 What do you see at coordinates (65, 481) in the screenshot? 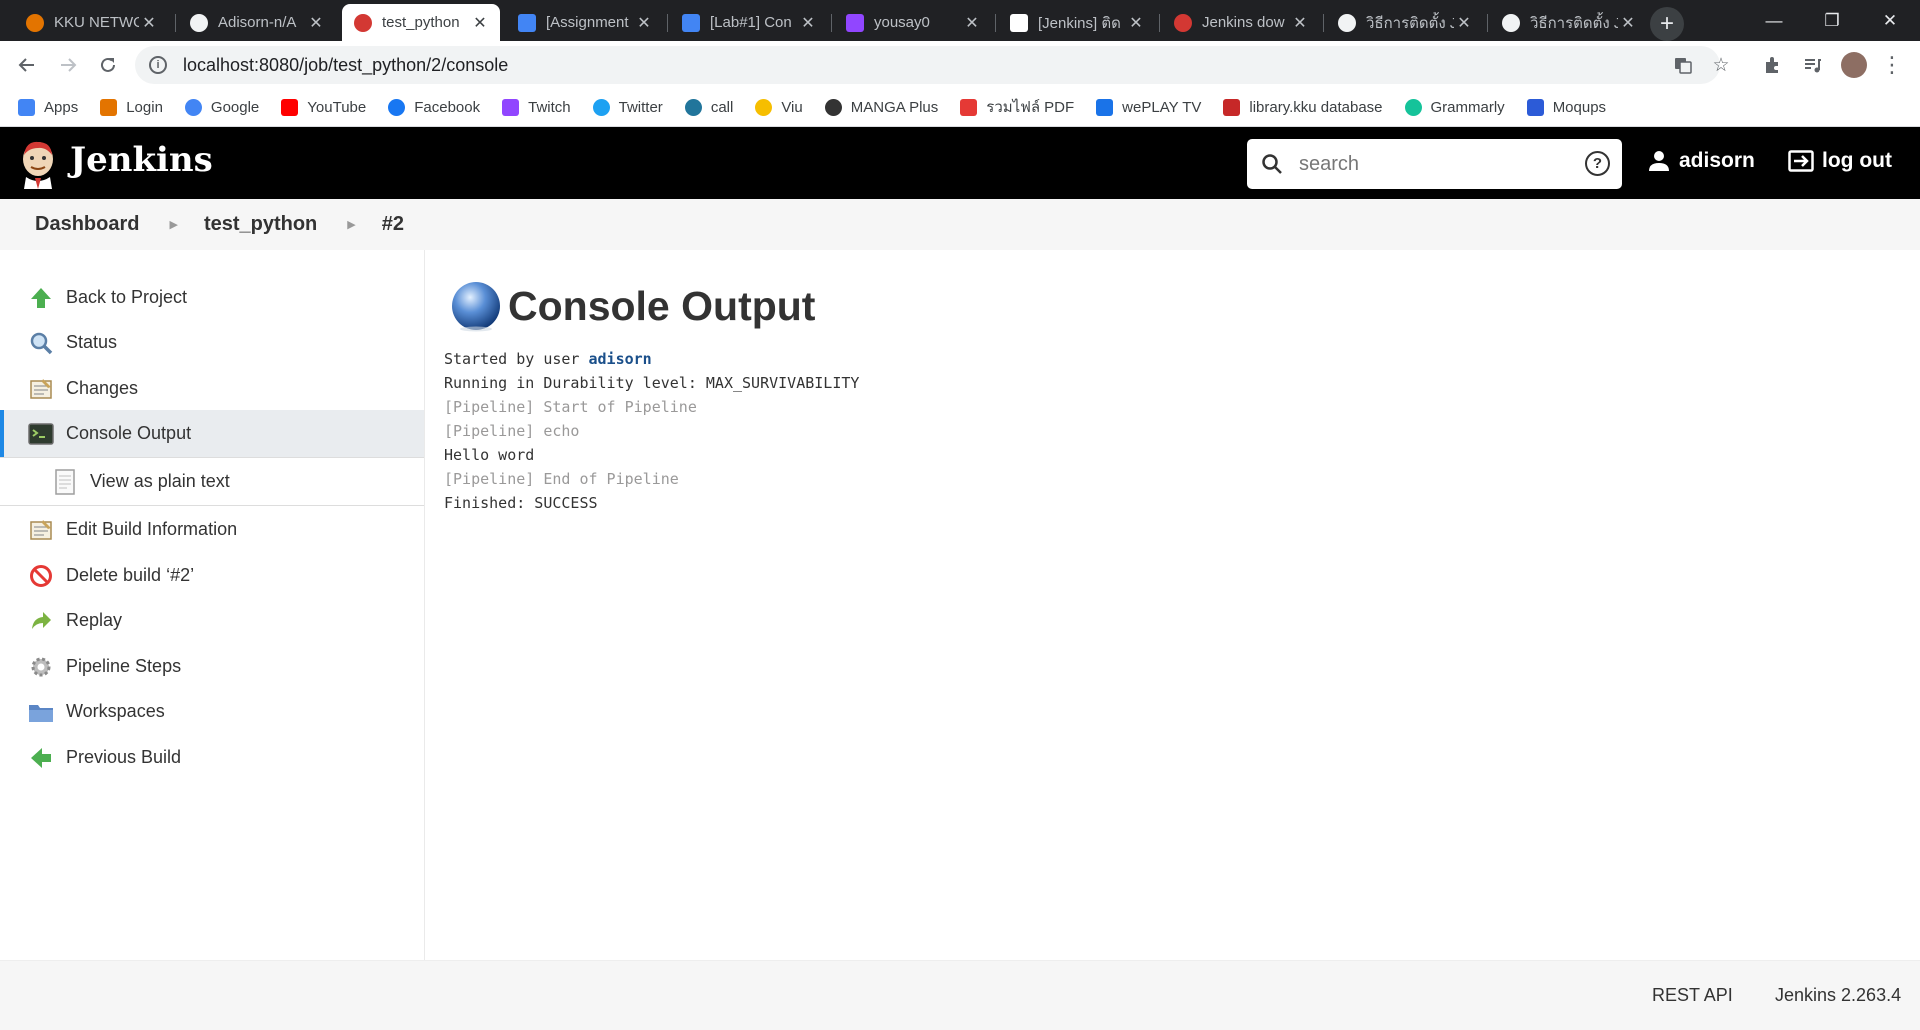
I see `document-icon` at bounding box center [65, 481].